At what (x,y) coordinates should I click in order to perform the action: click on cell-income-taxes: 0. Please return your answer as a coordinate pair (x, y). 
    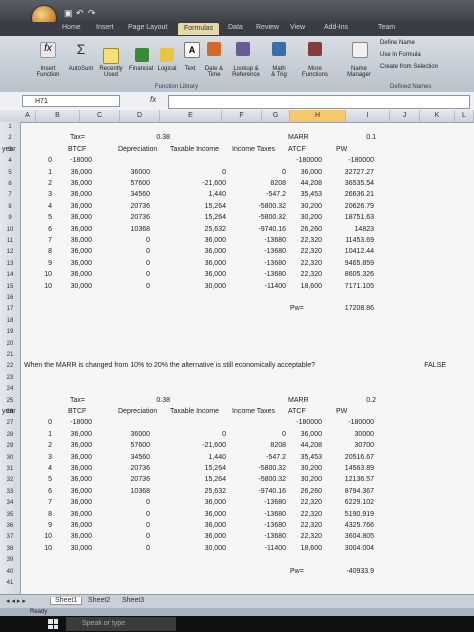
    Looking at the image, I should click on (259, 172).